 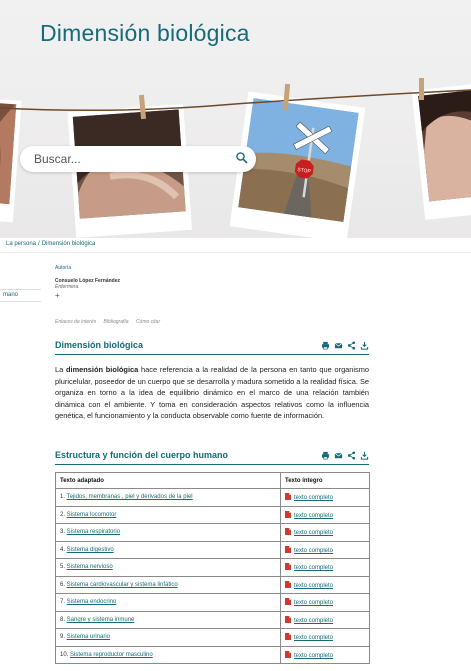 I want to click on table-row: 9. Sistema urinario texto completo, so click(x=212, y=637).